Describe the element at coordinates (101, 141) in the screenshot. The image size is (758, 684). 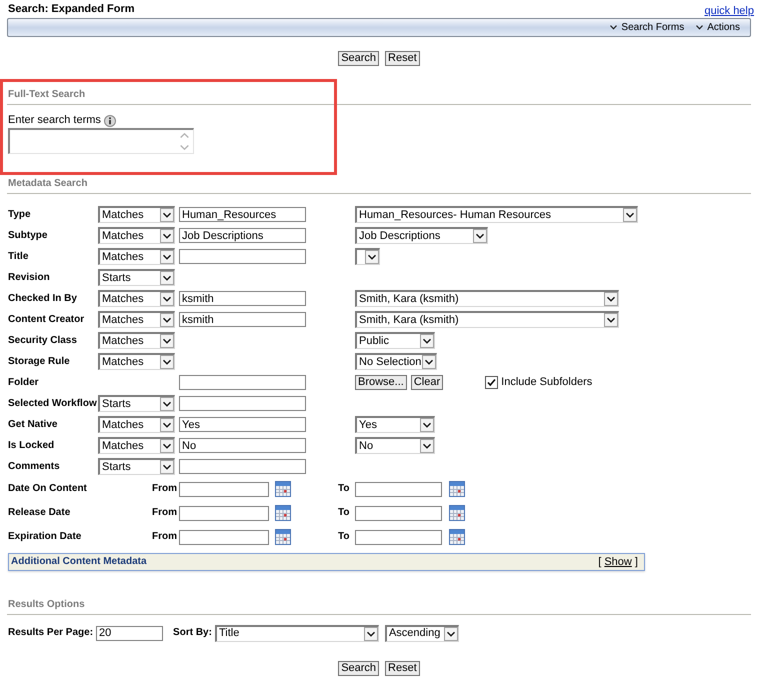
I see `search-terms-field` at that location.